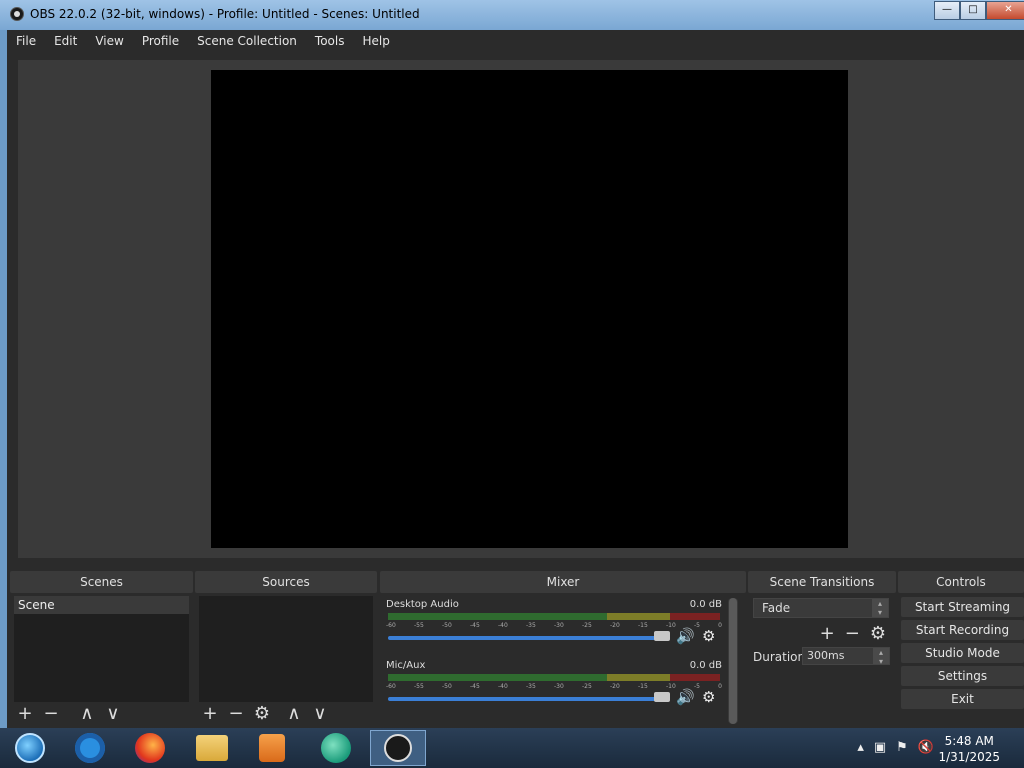 The image size is (1024, 768). Describe the element at coordinates (210, 714) in the screenshot. I see `add-source-icon: +` at that location.